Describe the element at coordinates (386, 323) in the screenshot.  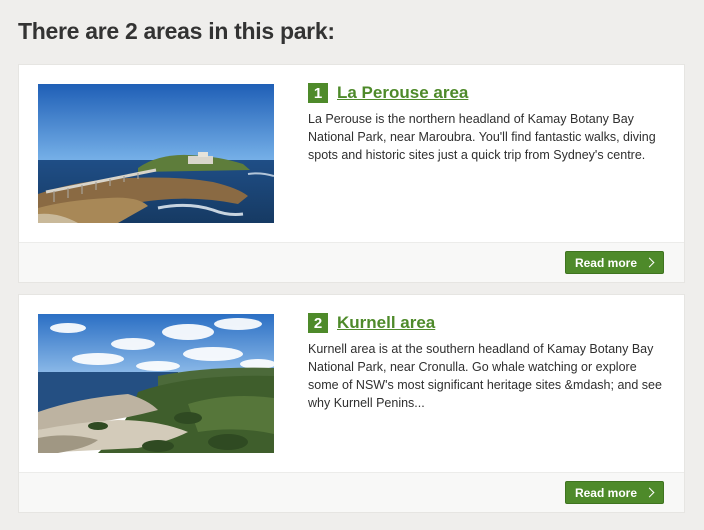
I see `area-title-link-kurnell: Kurnell area` at that location.